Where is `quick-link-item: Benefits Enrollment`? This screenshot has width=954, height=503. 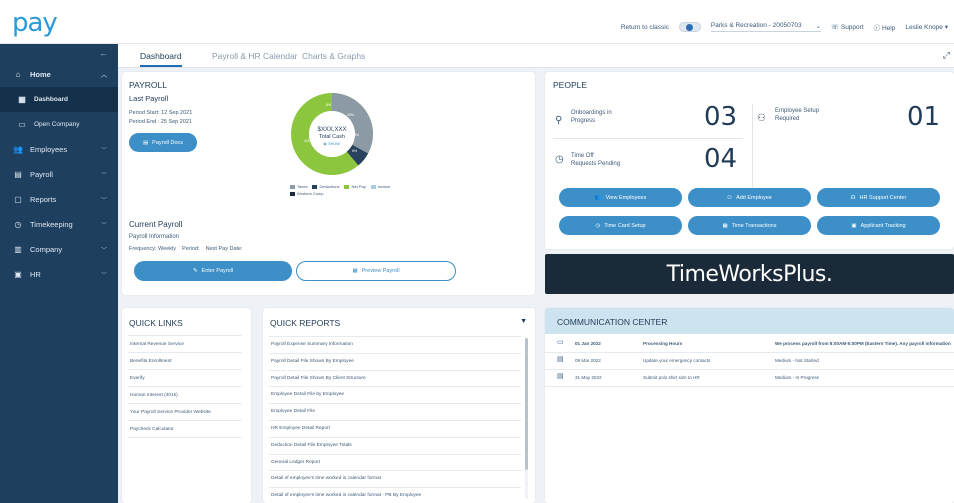
quick-link-item: Benefits Enrollment is located at coordinates (185, 361).